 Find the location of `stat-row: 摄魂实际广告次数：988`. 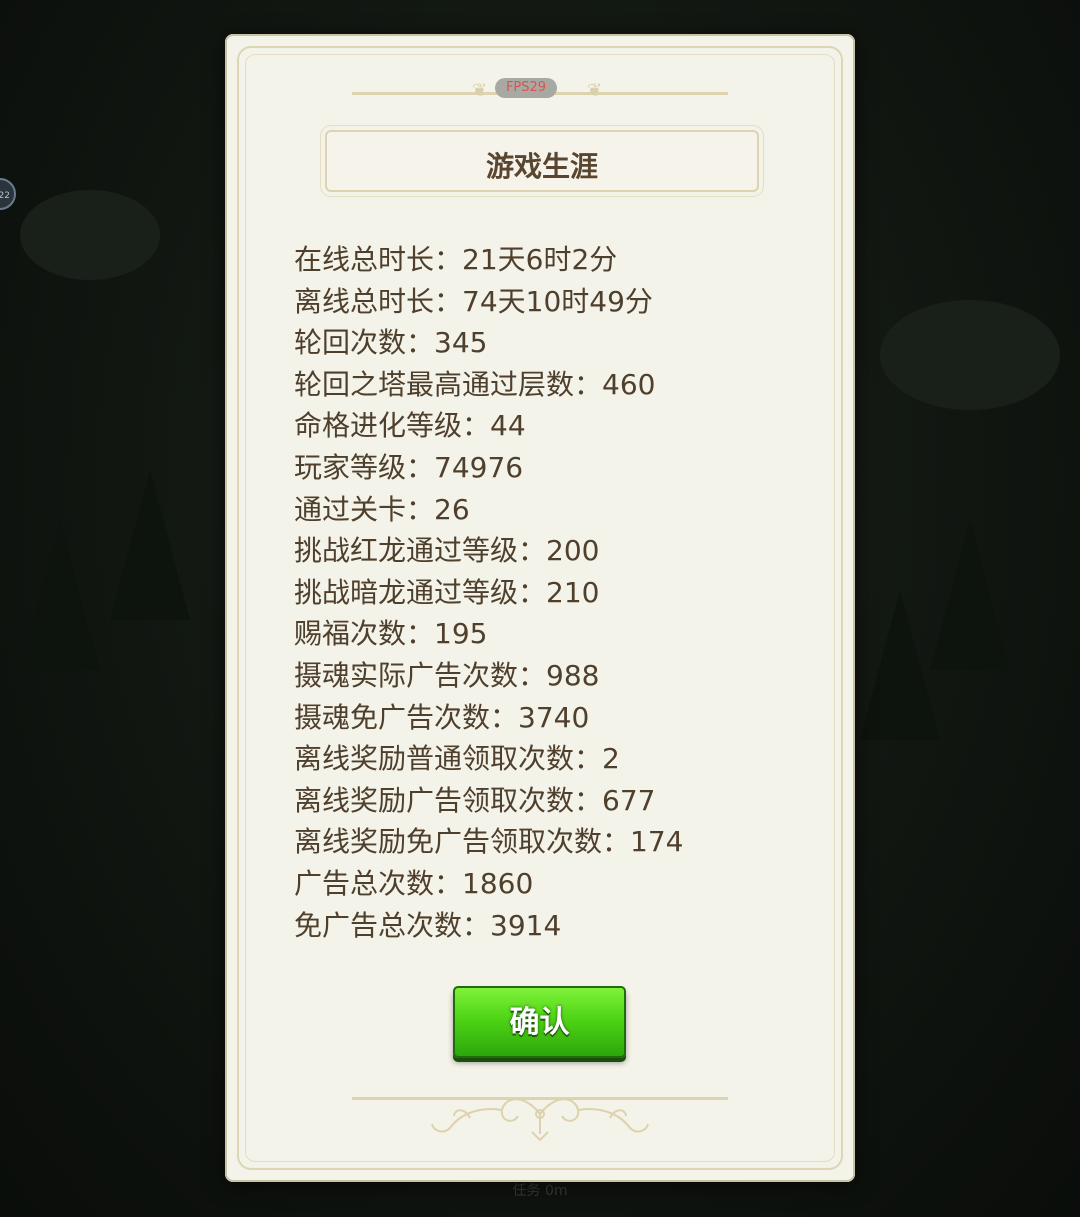

stat-row: 摄魂实际广告次数：988 is located at coordinates (447, 675).